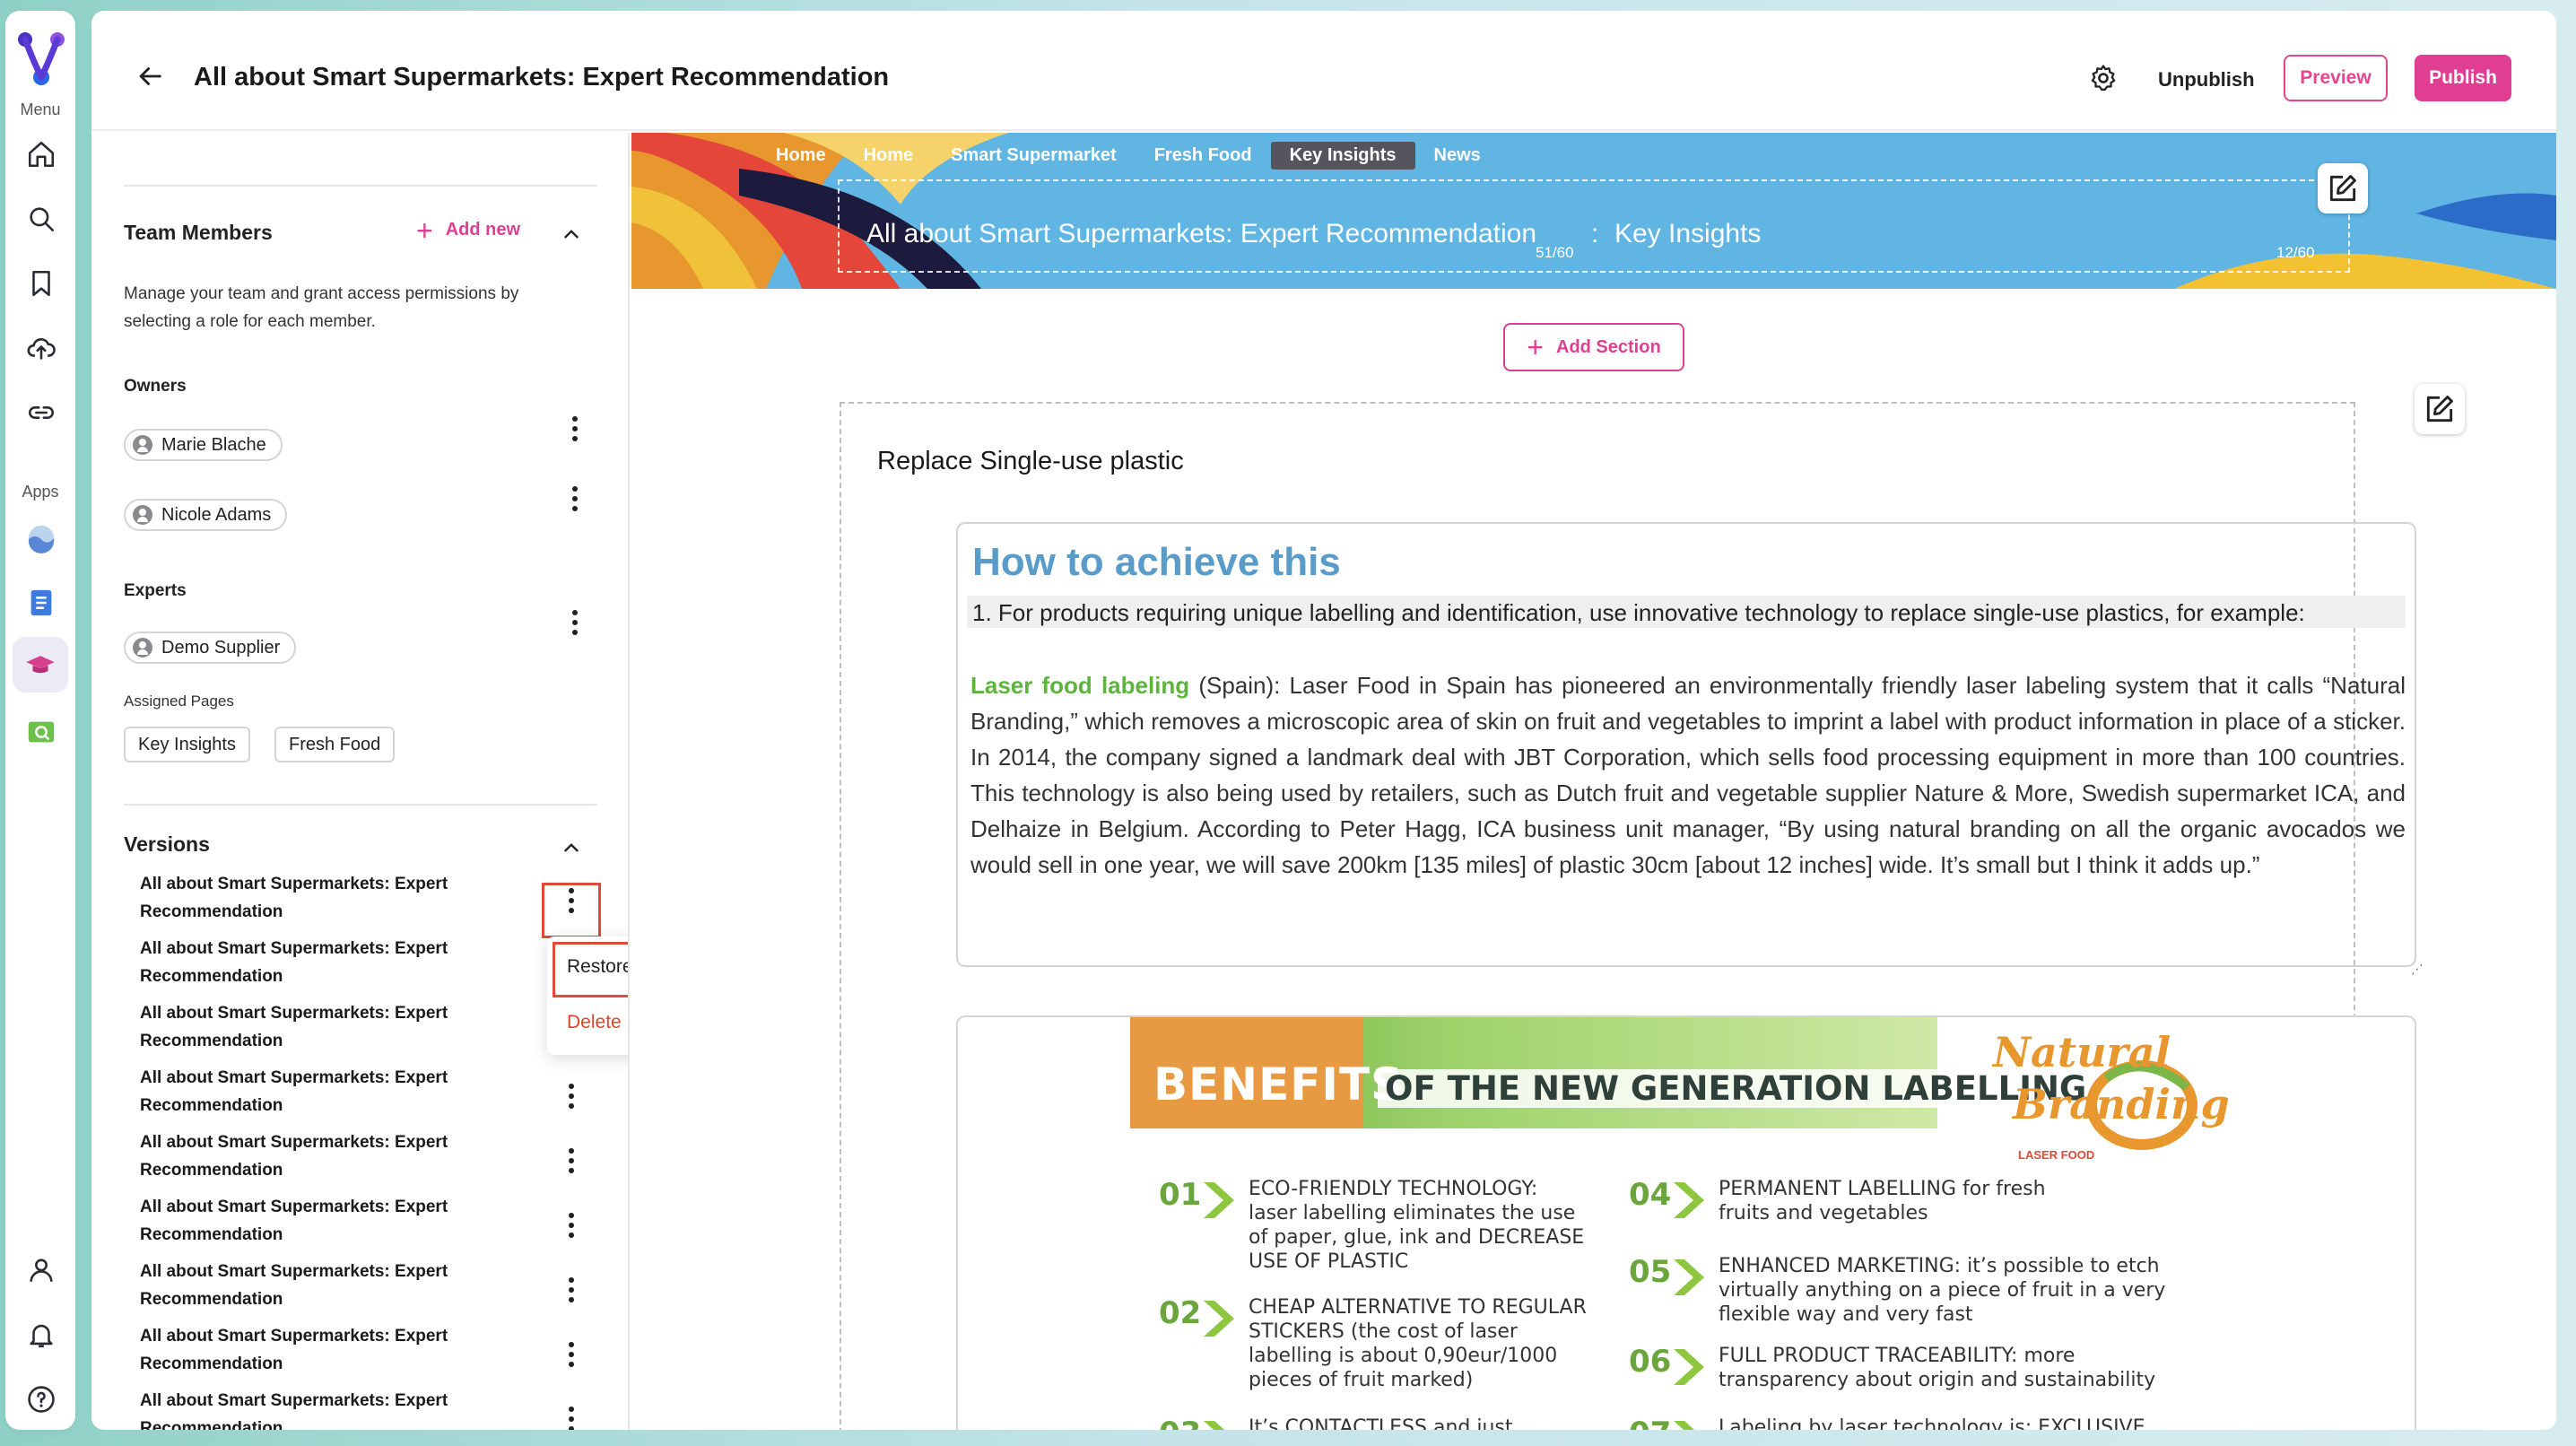 This screenshot has width=2576, height=1446. Describe the element at coordinates (1180, 1423) in the screenshot. I see `benefit-number: 03` at that location.